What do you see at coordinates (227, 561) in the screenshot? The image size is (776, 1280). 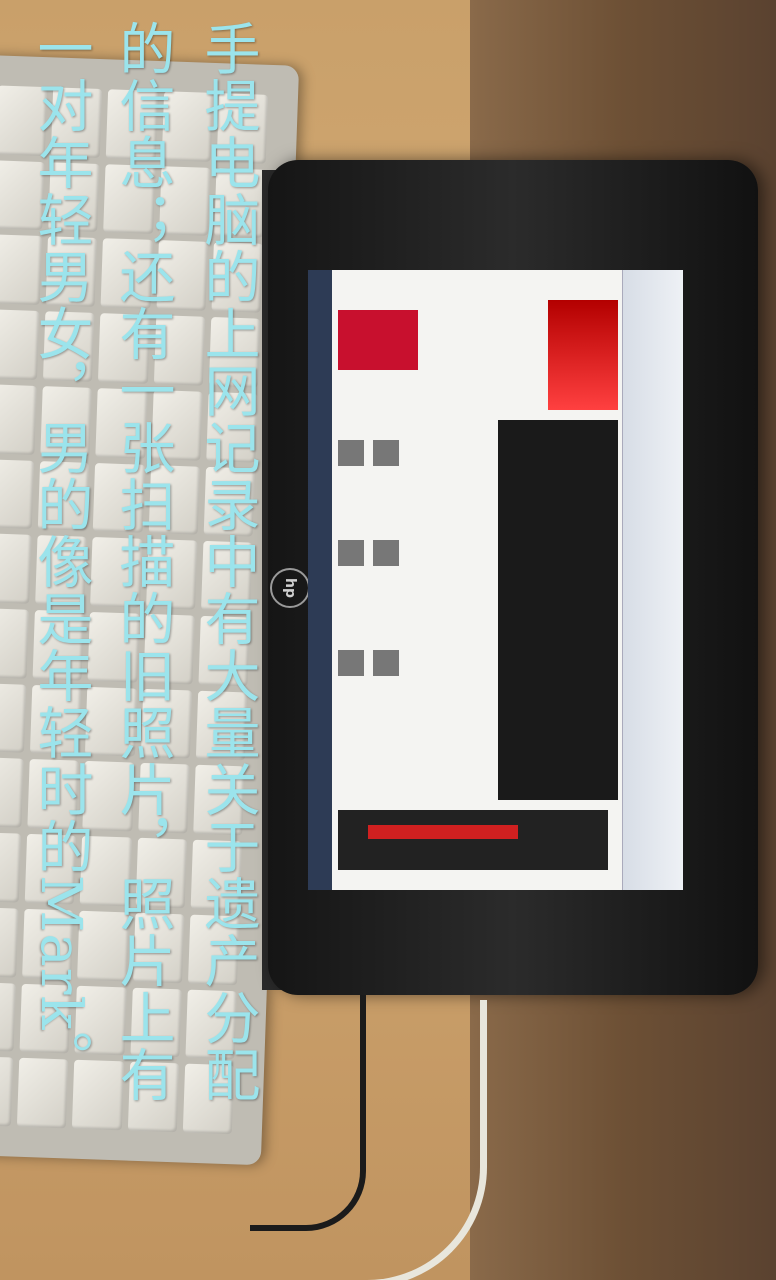 I see `caption-line-1: 手提电脑的上网记录中有大量关于遗产分配` at bounding box center [227, 561].